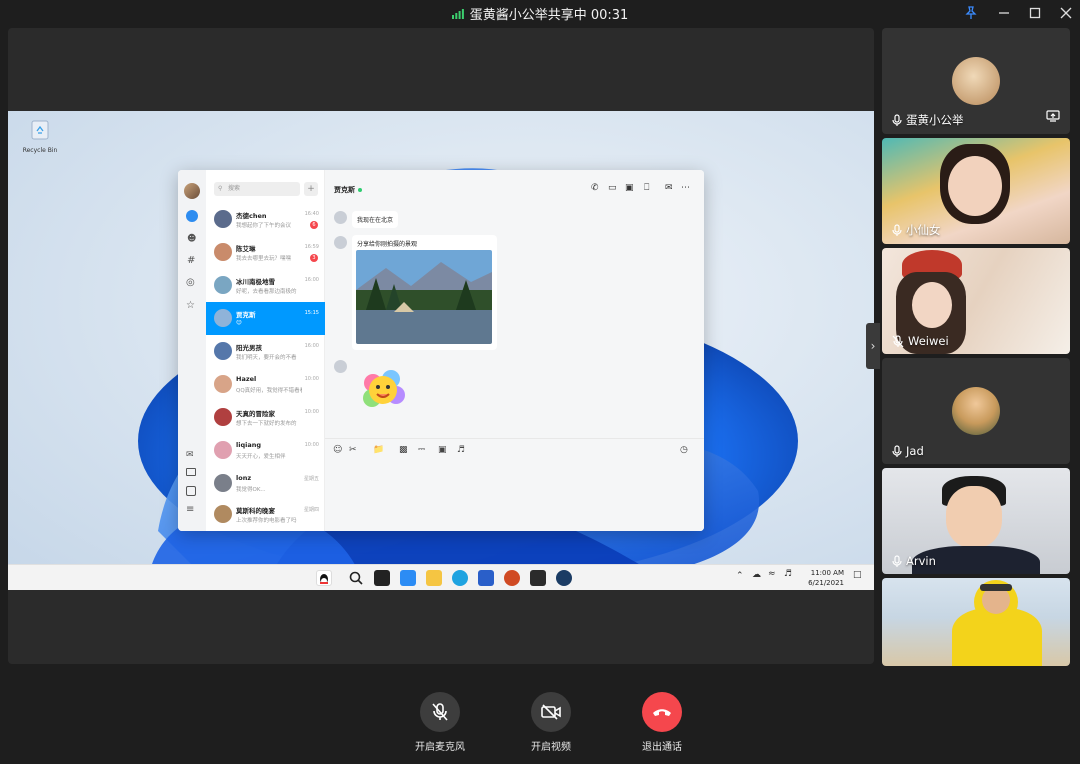 This screenshot has width=1080, height=764. Describe the element at coordinates (311, 189) in the screenshot. I see `add-button: +` at that location.